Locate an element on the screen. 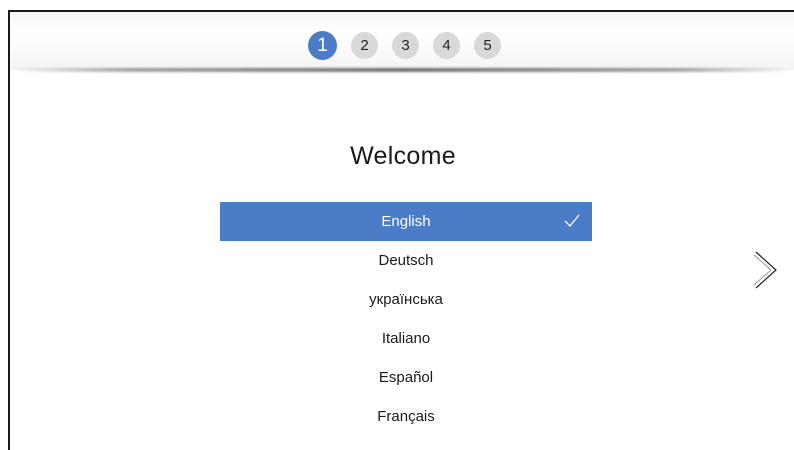 The height and width of the screenshot is (450, 794). language-label: English is located at coordinates (406, 221).